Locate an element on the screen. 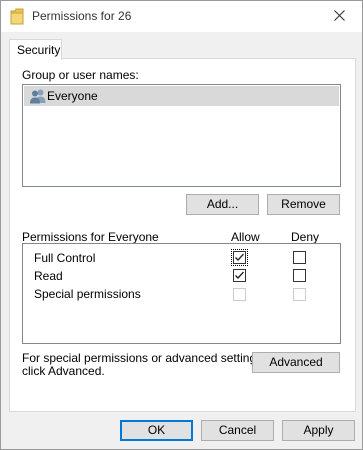 The width and height of the screenshot is (363, 450). deny-checkbox-read is located at coordinates (299, 275).